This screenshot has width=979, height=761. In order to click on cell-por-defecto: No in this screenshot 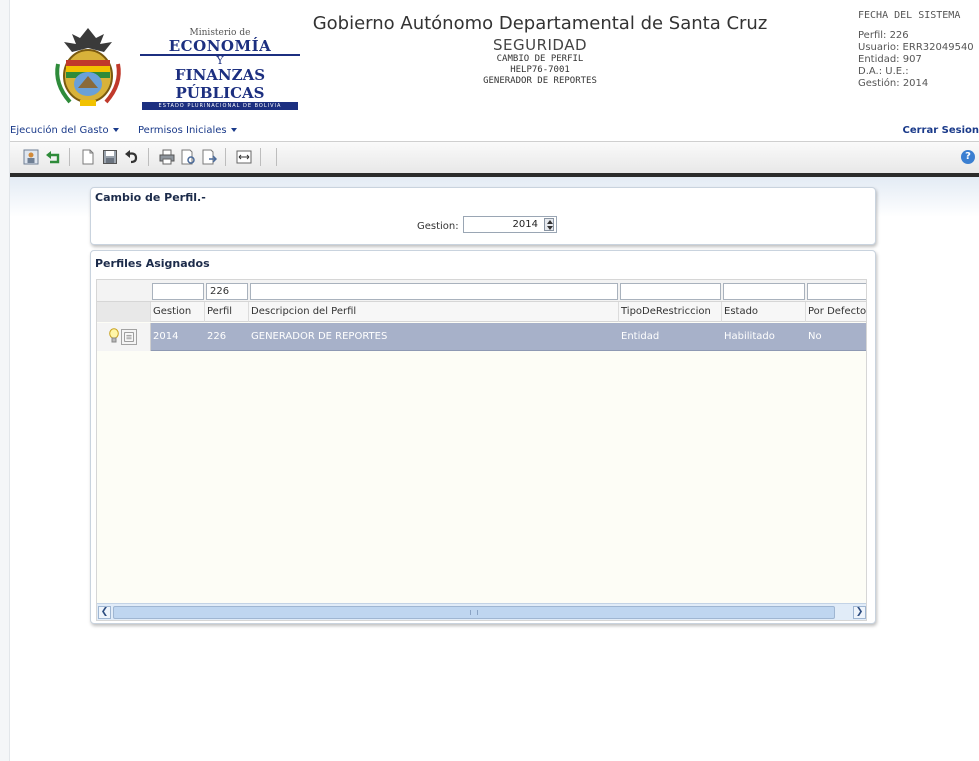, I will do `click(815, 336)`.